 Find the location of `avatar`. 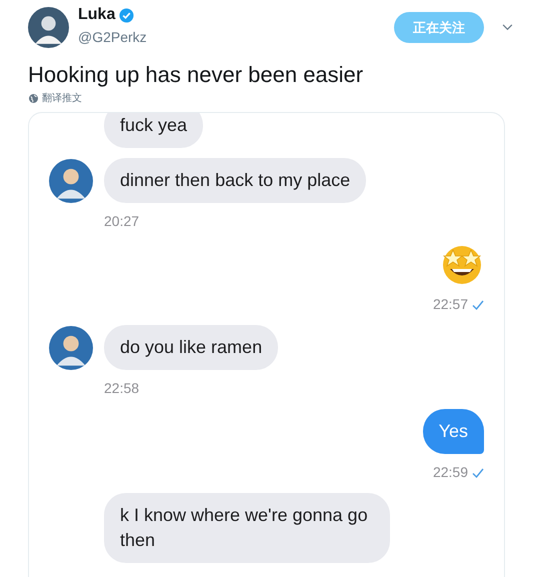

avatar is located at coordinates (48, 27).